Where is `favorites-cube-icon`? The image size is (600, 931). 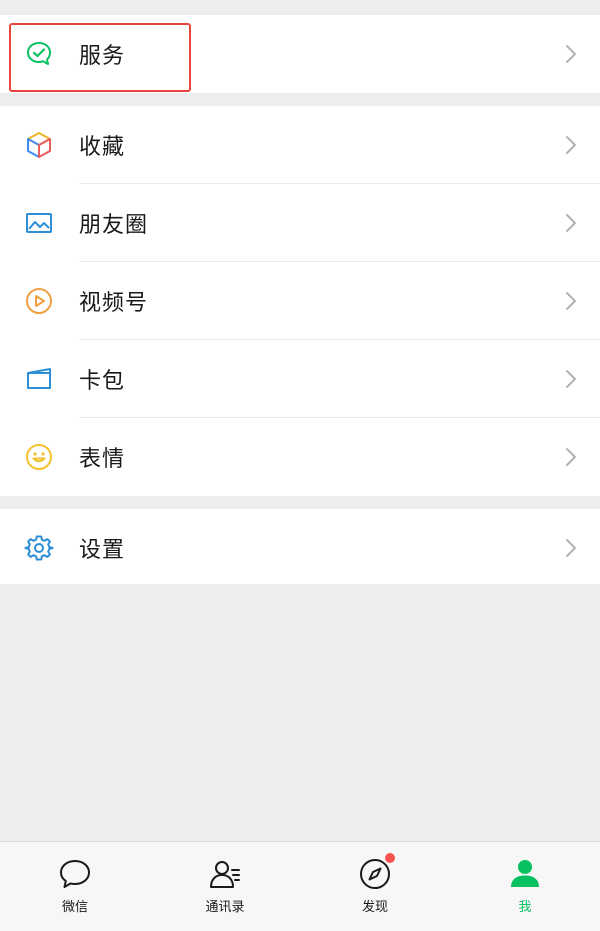 favorites-cube-icon is located at coordinates (39, 145).